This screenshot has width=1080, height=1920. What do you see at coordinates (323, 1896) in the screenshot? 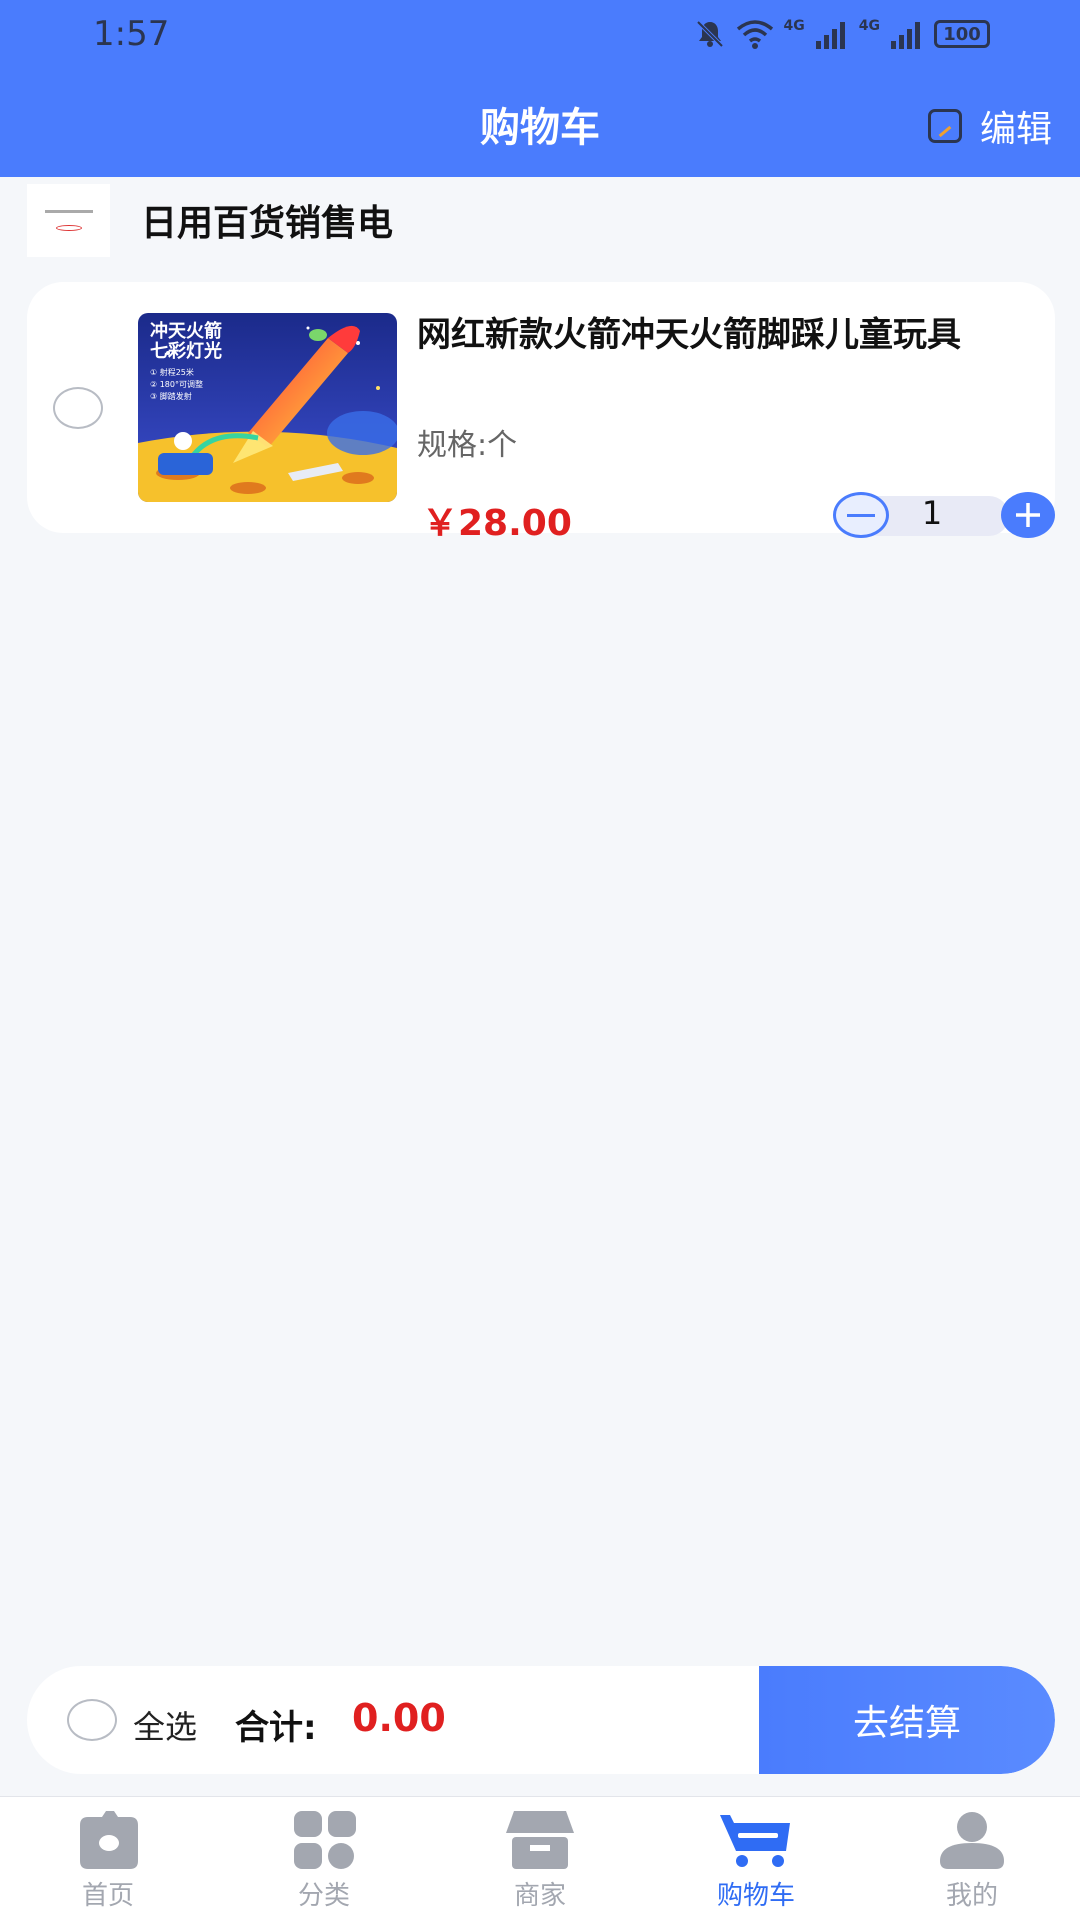
I see `tab-label-category: 分类` at bounding box center [323, 1896].